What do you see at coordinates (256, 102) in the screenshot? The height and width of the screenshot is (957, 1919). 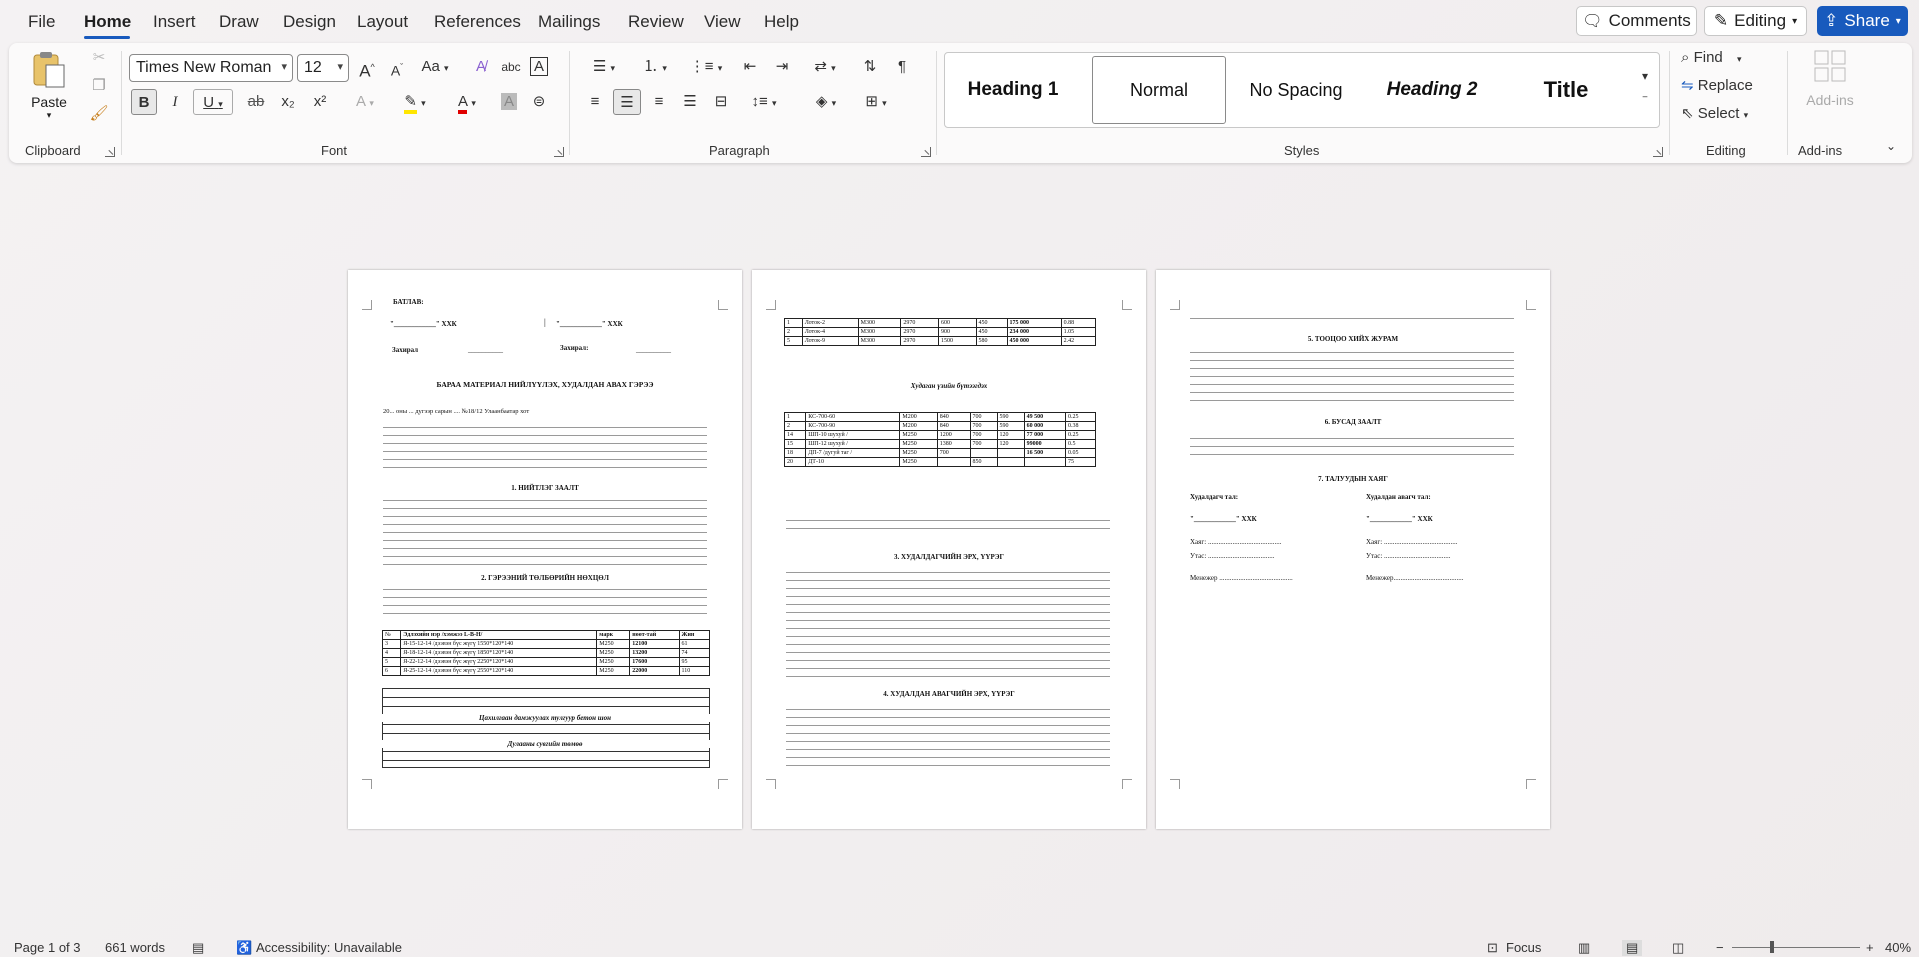 I see `strikethrough-button: ab` at bounding box center [256, 102].